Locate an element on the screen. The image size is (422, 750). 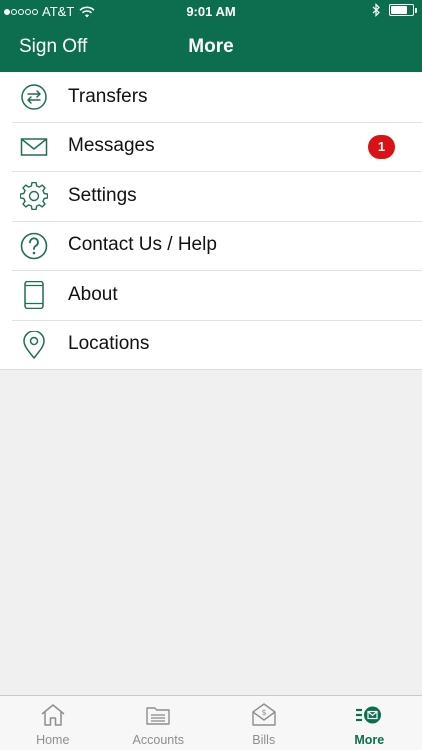
menu-item-about: About is located at coordinates (211, 295).